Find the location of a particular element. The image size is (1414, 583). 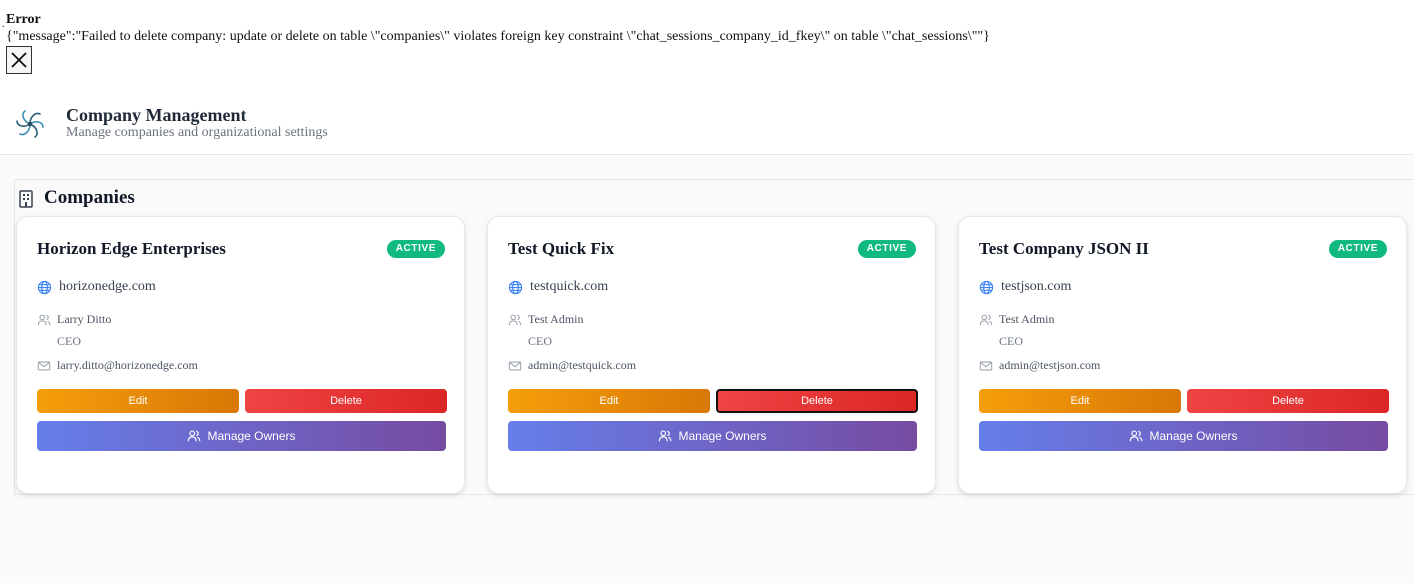

company-domain-row: testquick.com is located at coordinates (558, 287).